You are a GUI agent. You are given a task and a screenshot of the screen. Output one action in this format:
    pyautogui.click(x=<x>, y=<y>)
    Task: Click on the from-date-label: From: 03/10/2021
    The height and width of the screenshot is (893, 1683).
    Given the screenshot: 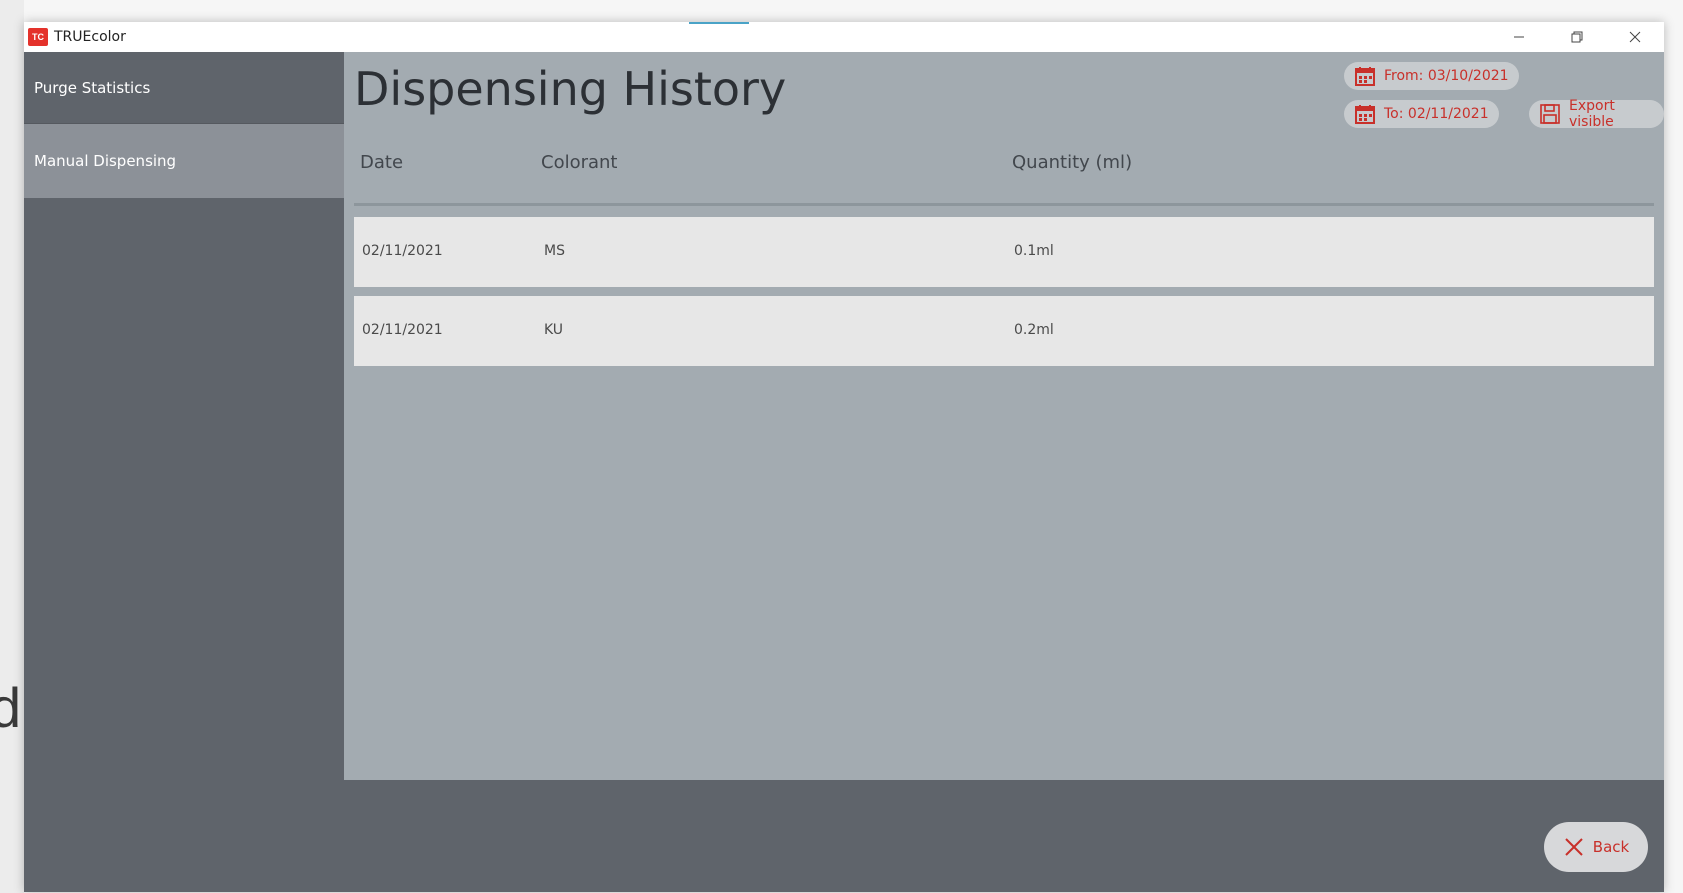 What is the action you would take?
    pyautogui.click(x=1446, y=76)
    